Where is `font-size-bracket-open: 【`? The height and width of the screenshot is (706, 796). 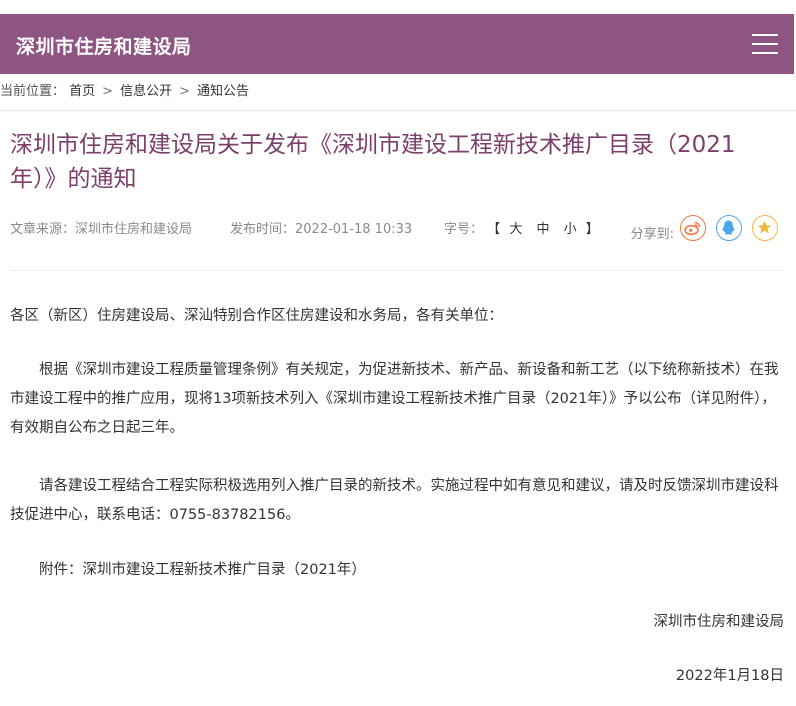
font-size-bracket-open: 【 is located at coordinates (494, 229).